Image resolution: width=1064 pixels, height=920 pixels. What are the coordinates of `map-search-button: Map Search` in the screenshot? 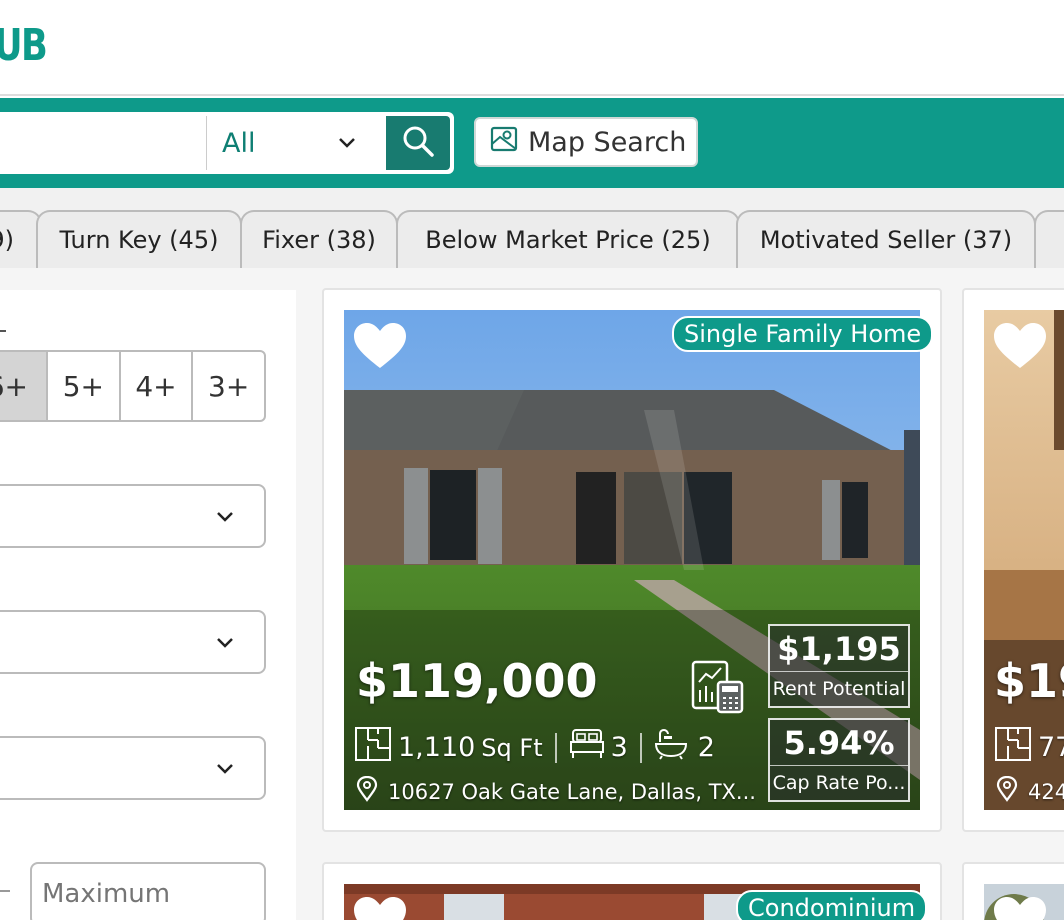 It's located at (586, 142).